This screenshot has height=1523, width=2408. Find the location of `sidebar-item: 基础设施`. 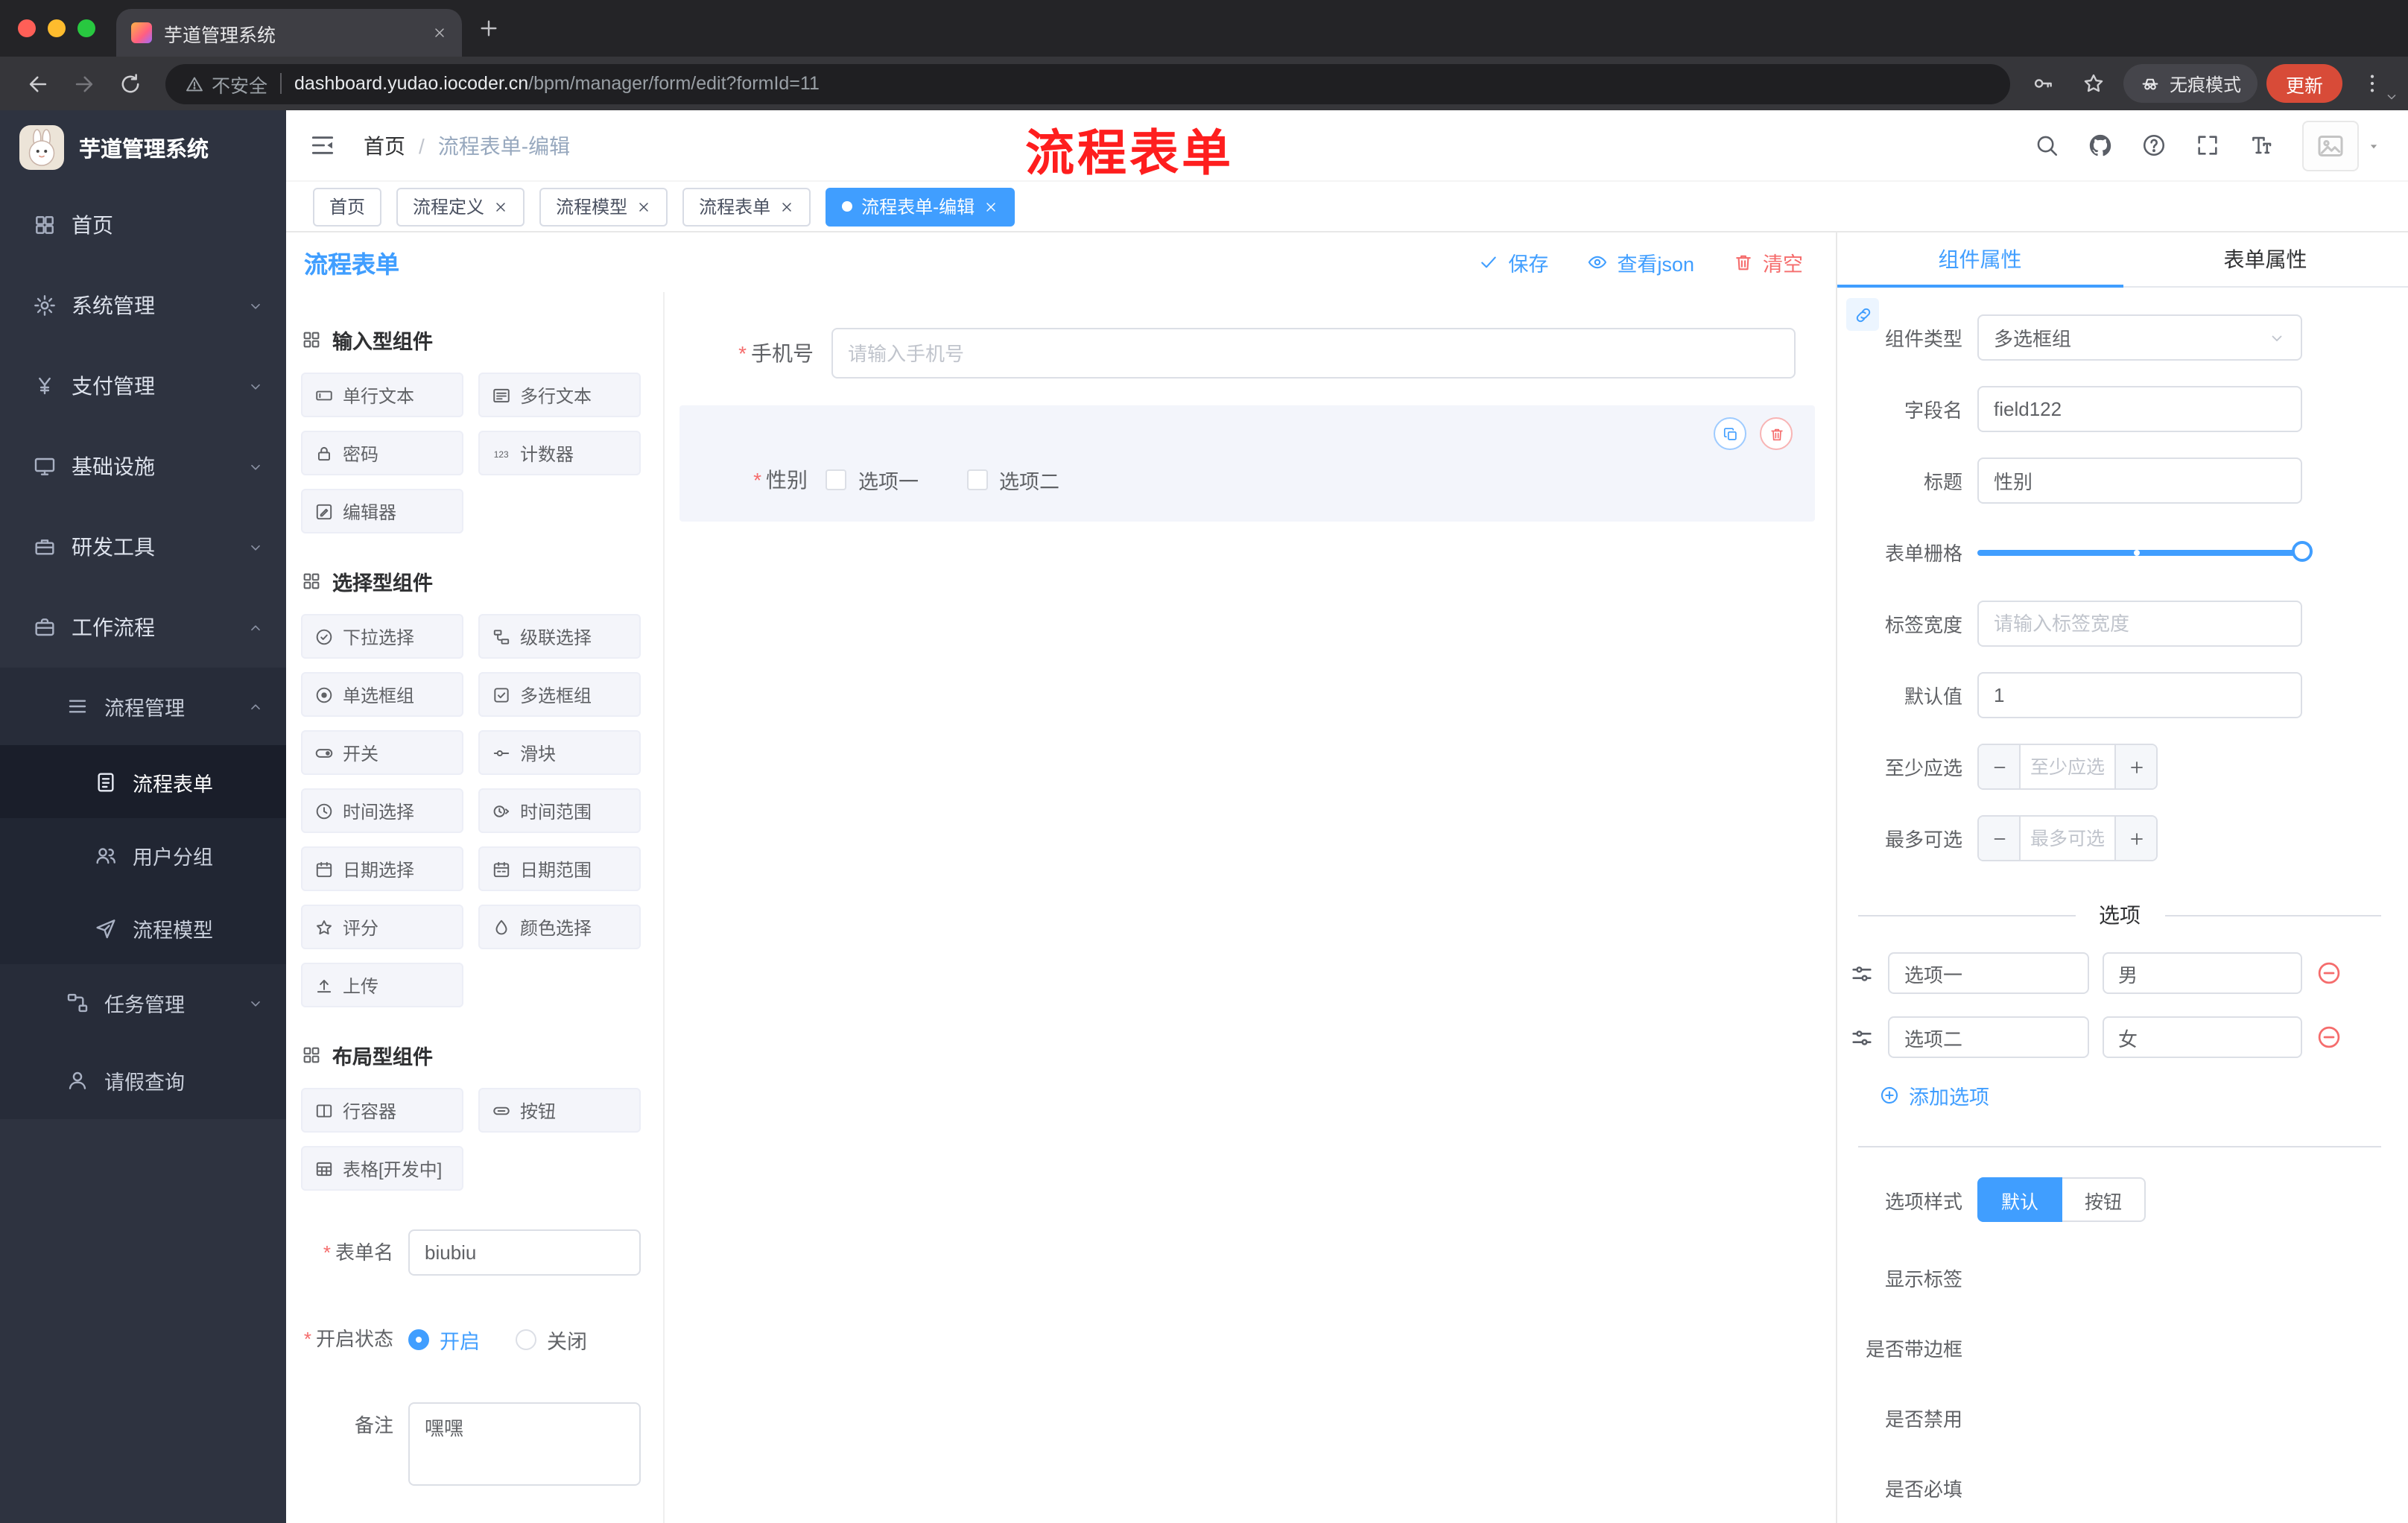

sidebar-item: 基础设施 is located at coordinates (143, 467).